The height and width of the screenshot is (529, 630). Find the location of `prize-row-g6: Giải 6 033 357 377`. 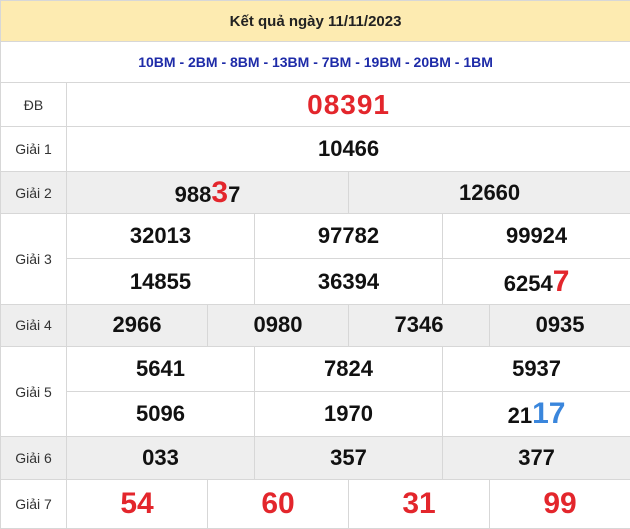

prize-row-g6: Giải 6 033 357 377 is located at coordinates (315, 458).